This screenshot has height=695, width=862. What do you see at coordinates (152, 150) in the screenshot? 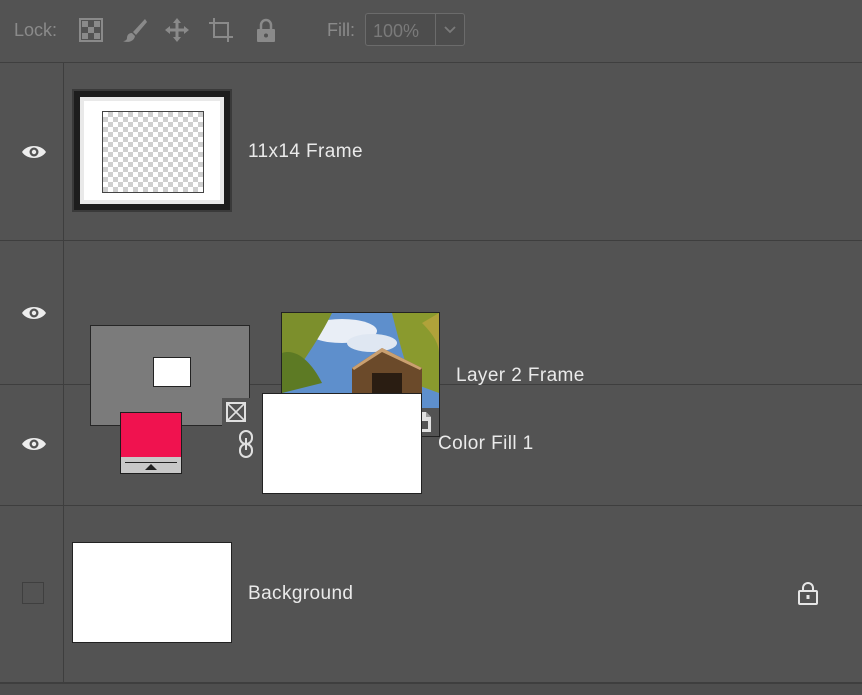
I see `frame-thumbnail` at bounding box center [152, 150].